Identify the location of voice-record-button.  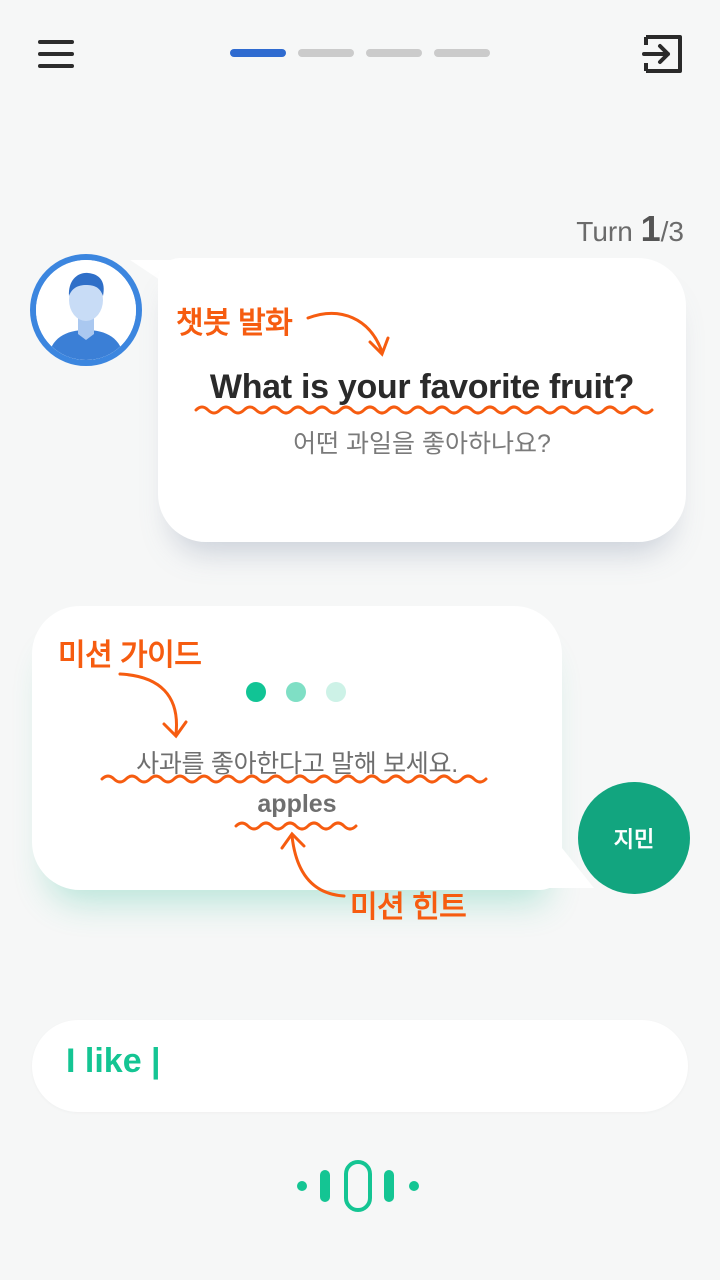
(359, 1186).